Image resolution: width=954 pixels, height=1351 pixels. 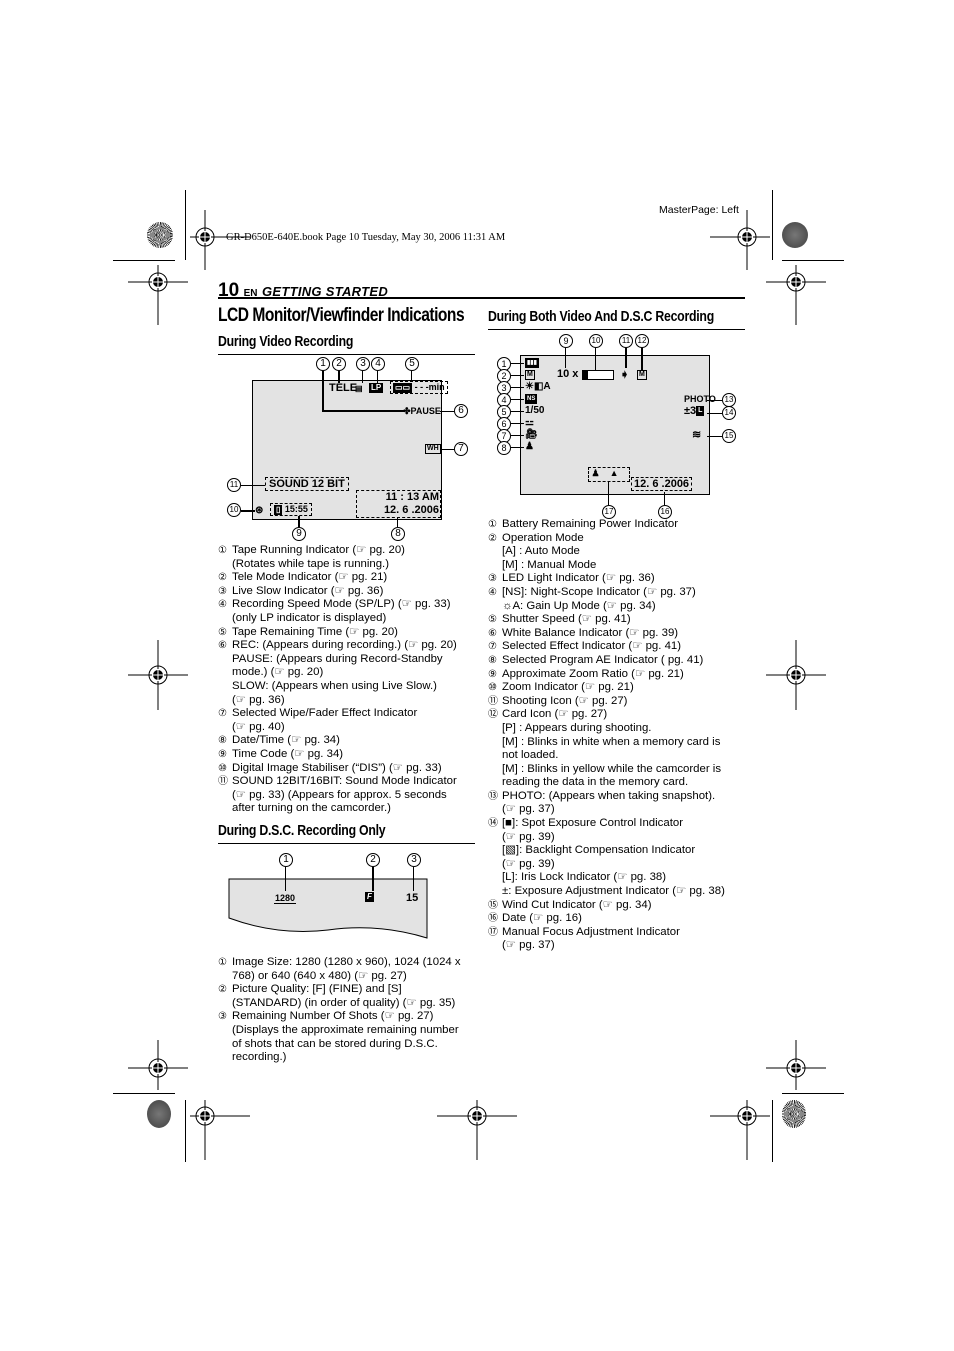 What do you see at coordinates (493, 796) in the screenshot?
I see `item-number: ⑬` at bounding box center [493, 796].